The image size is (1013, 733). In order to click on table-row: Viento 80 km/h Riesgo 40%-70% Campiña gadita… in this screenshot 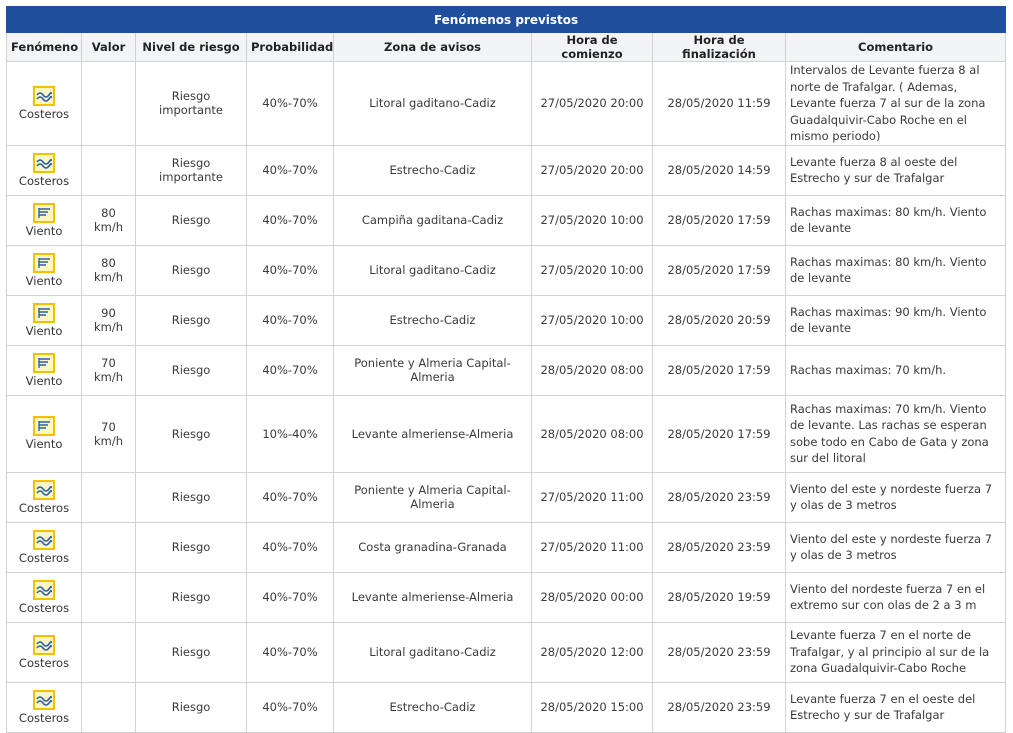, I will do `click(506, 220)`.